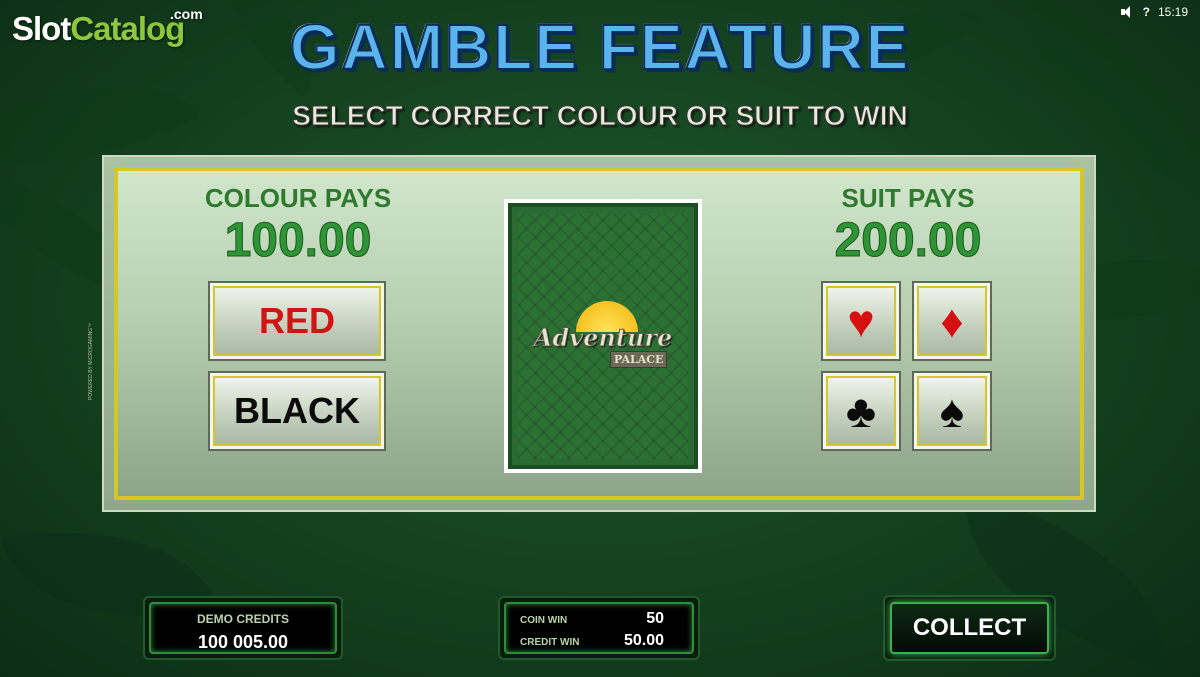 The height and width of the screenshot is (677, 1200). Describe the element at coordinates (643, 640) in the screenshot. I see `credit-win-value: 50.00` at that location.